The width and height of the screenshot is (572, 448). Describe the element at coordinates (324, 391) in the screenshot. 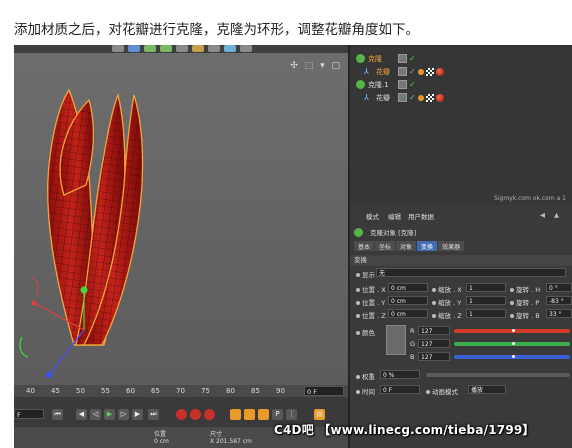

I see `end-frame-field: 0 F` at that location.